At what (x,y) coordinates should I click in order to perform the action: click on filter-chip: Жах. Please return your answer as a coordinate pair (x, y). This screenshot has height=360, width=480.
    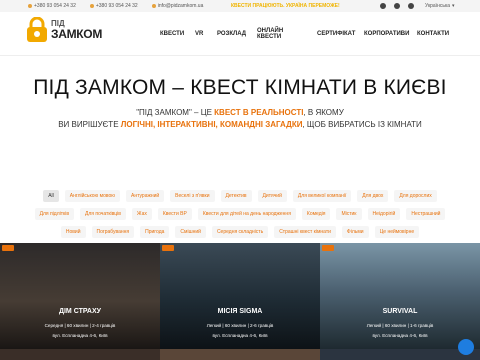
    Looking at the image, I should click on (141, 214).